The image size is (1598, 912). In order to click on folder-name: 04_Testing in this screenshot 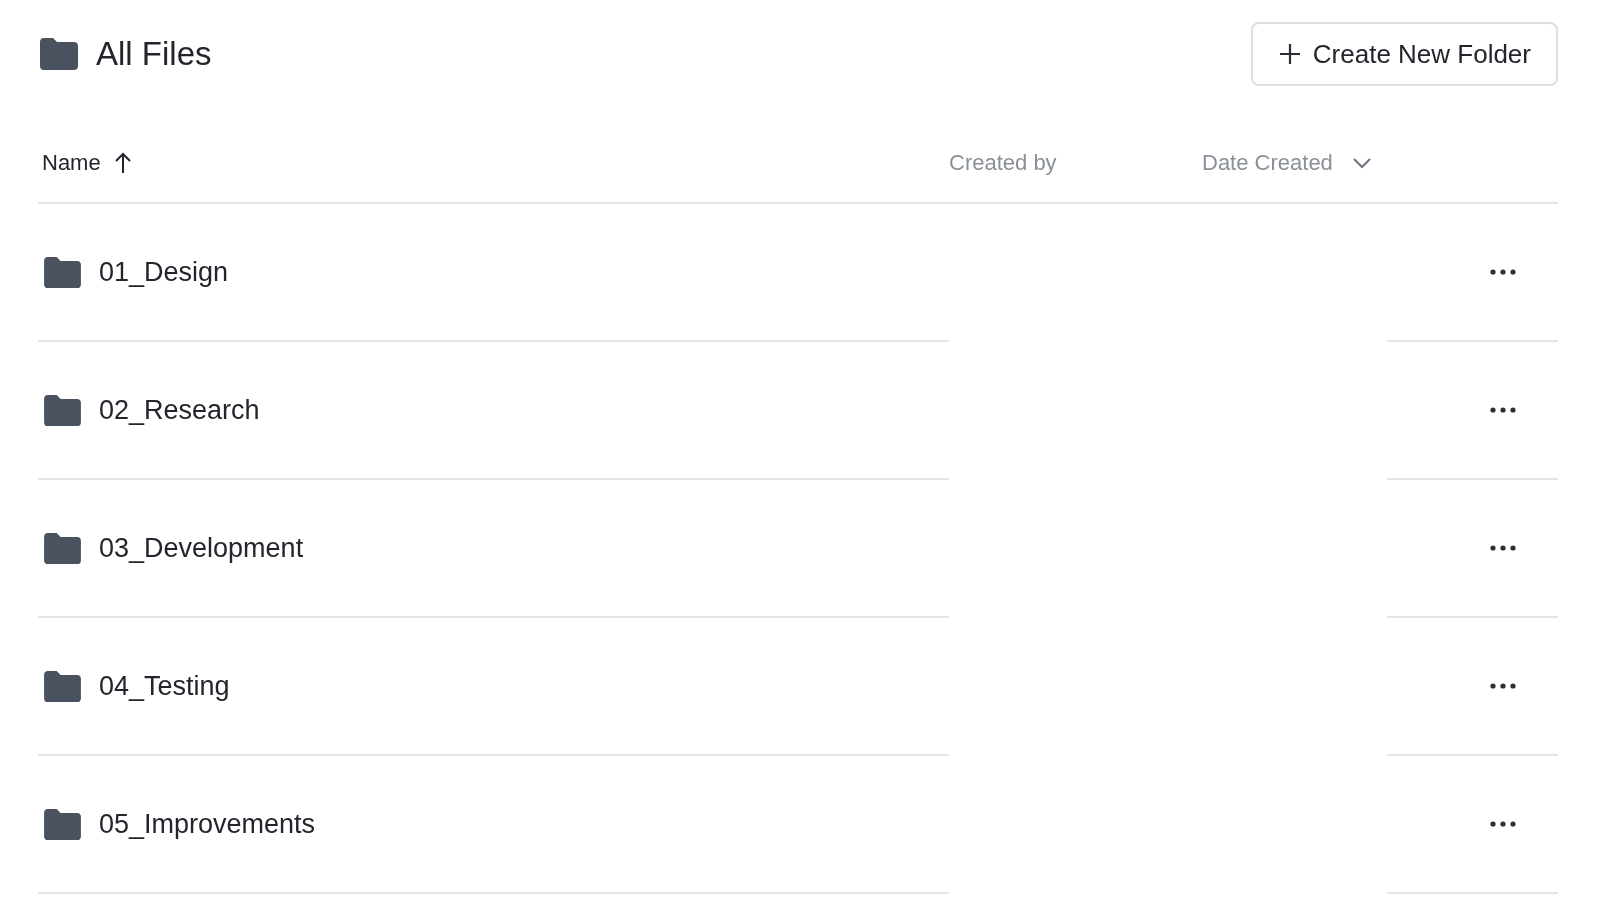, I will do `click(164, 686)`.